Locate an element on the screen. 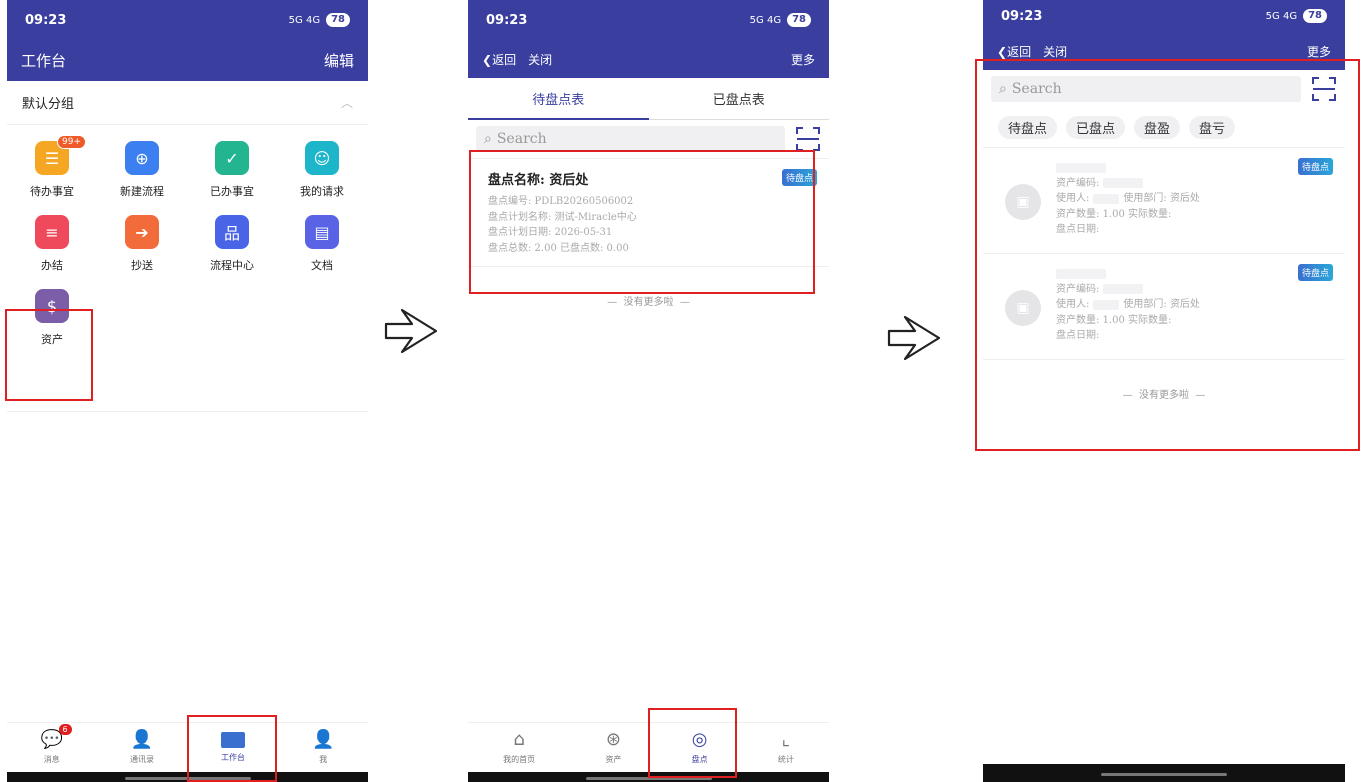 The height and width of the screenshot is (782, 1367). app-label: 办结 is located at coordinates (52, 265).